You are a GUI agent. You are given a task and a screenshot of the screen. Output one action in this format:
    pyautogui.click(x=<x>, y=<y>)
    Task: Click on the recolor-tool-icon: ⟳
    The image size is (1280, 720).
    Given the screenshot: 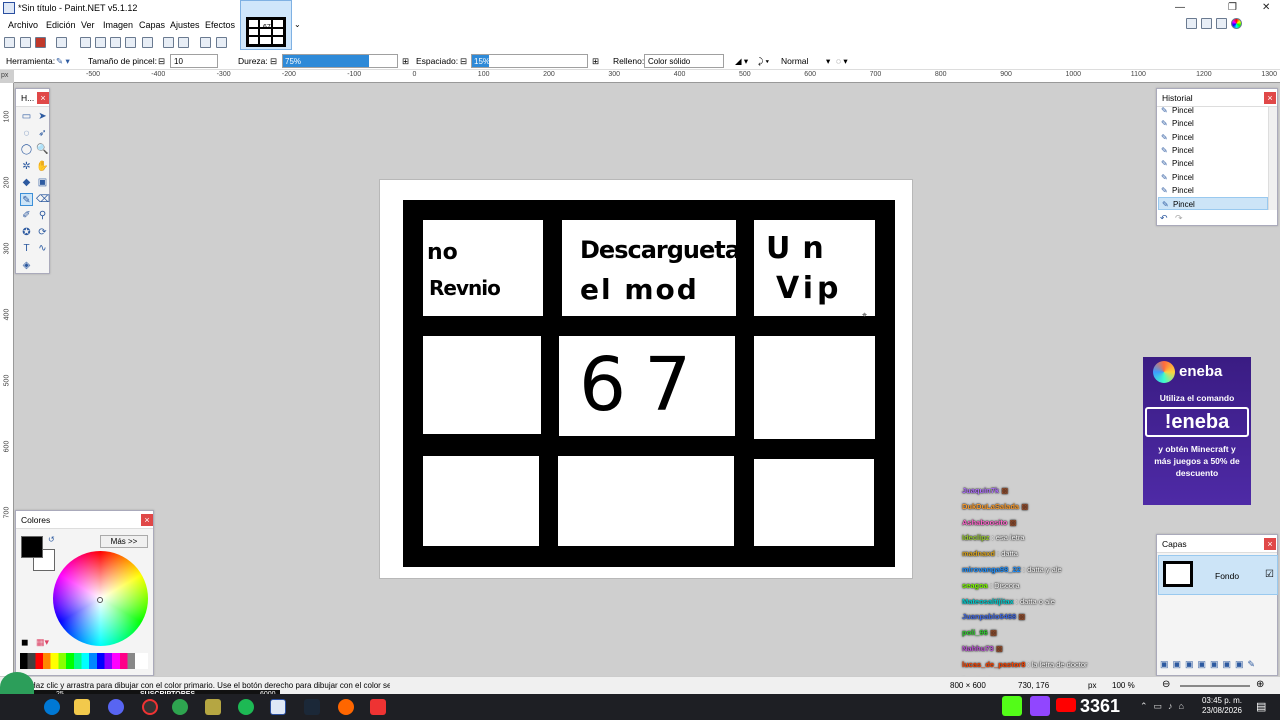 What is the action you would take?
    pyautogui.click(x=42, y=232)
    